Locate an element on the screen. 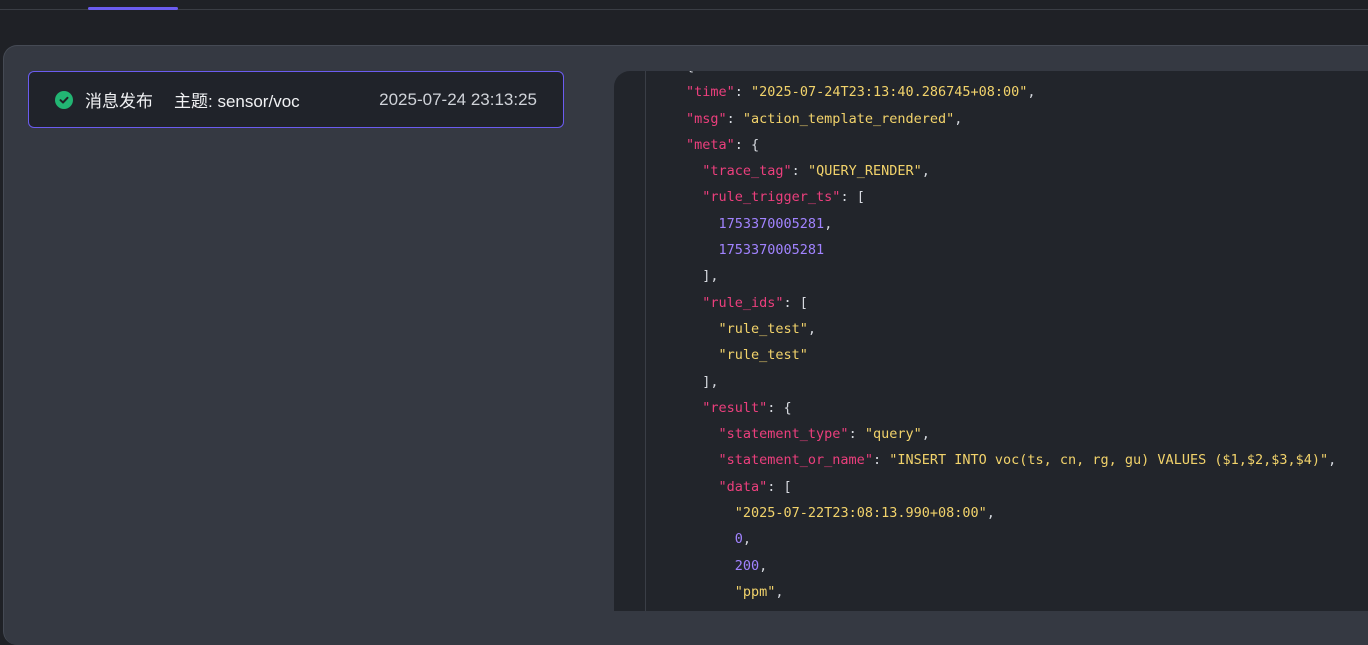 Image resolution: width=1368 pixels, height=645 pixels. event-title: 消息发布 is located at coordinates (119, 101).